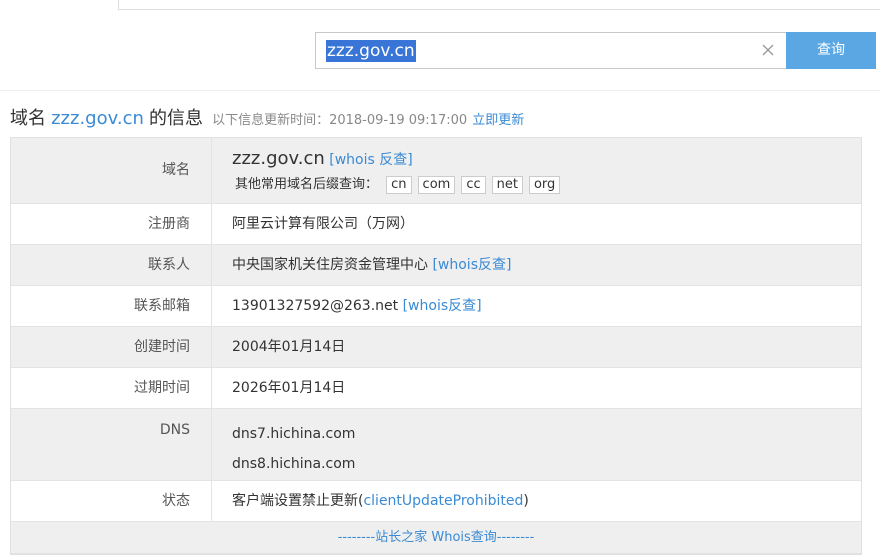  I want to click on row-dns: DNS dns7.hichina.com dns8.hichina.com, so click(436, 445).